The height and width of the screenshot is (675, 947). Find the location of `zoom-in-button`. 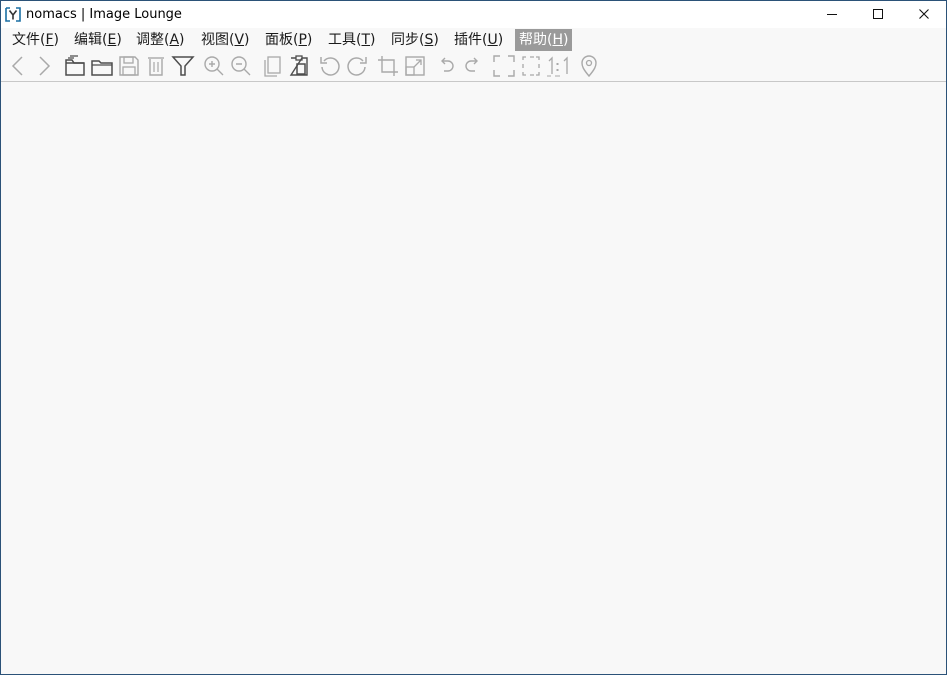

zoom-in-button is located at coordinates (214, 66).